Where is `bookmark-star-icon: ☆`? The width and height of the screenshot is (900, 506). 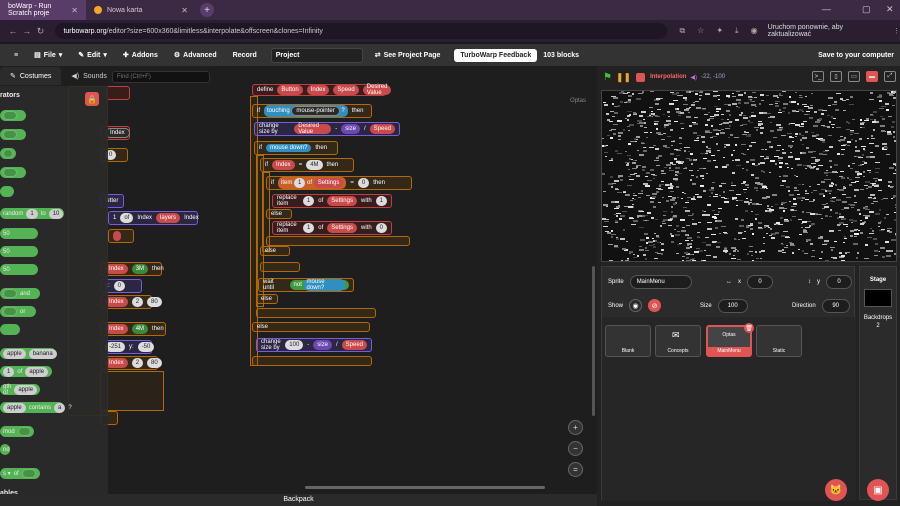 bookmark-star-icon: ☆ is located at coordinates (700, 31).